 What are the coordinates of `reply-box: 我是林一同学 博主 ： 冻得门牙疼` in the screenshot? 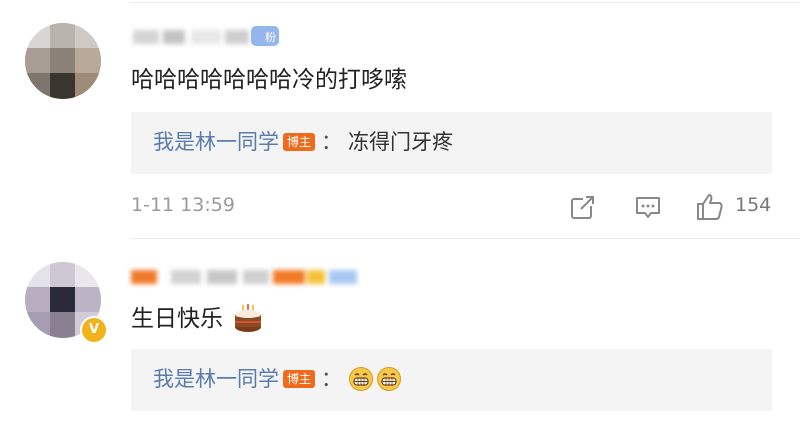 It's located at (451, 143).